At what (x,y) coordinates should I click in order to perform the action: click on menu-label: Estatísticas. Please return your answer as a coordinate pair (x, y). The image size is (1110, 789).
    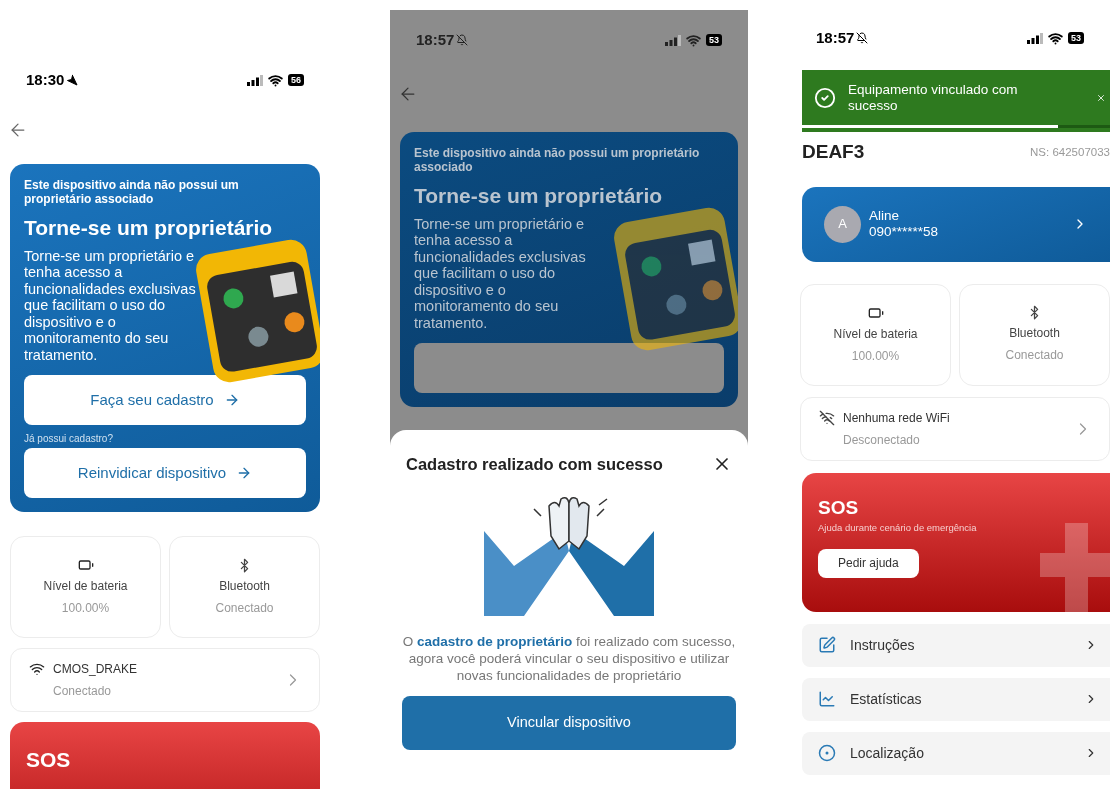
    Looking at the image, I should click on (886, 699).